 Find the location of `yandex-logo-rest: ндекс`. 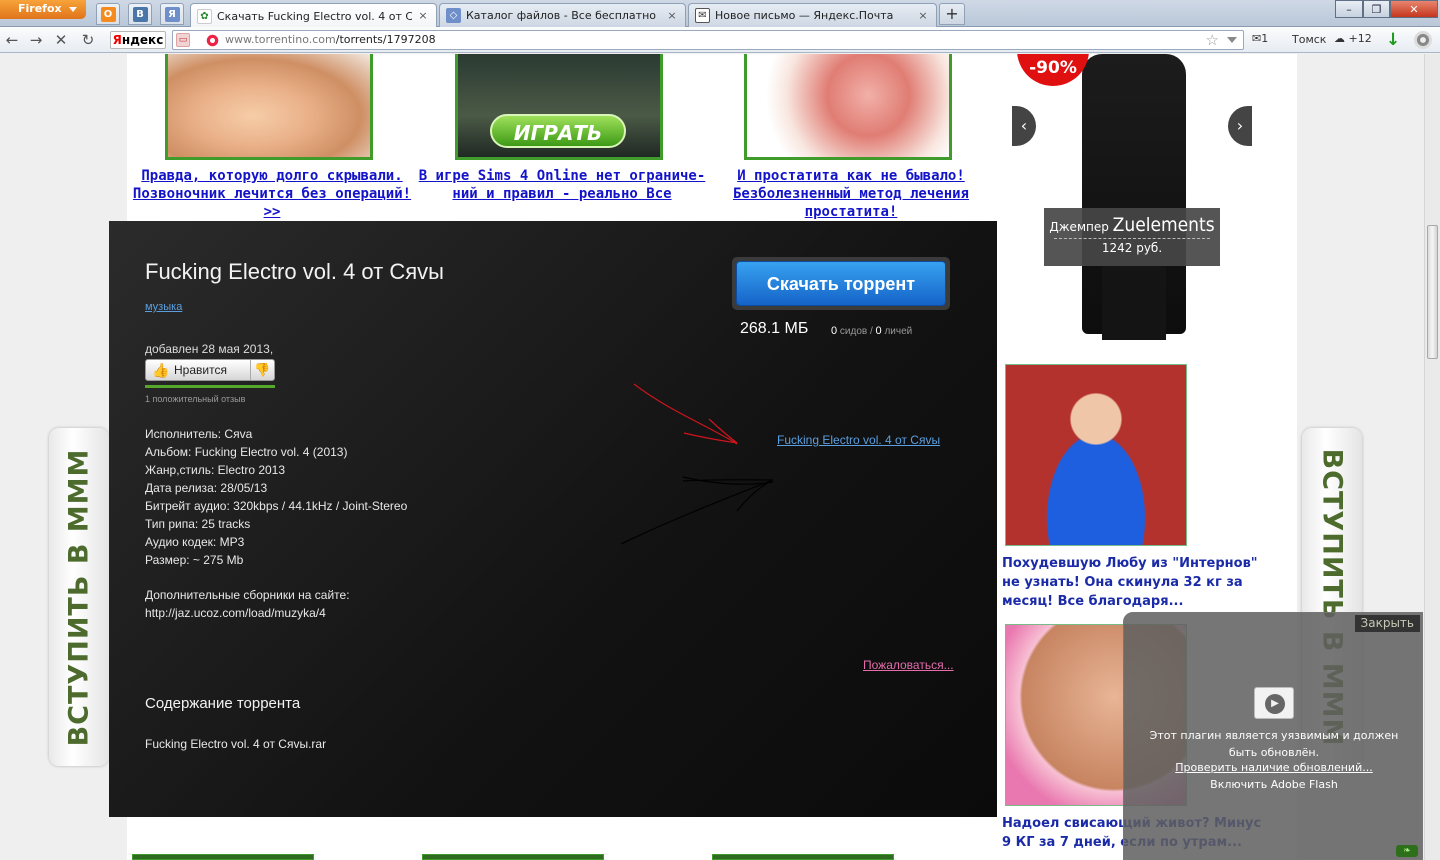

yandex-logo-rest: ндекс is located at coordinates (142, 40).